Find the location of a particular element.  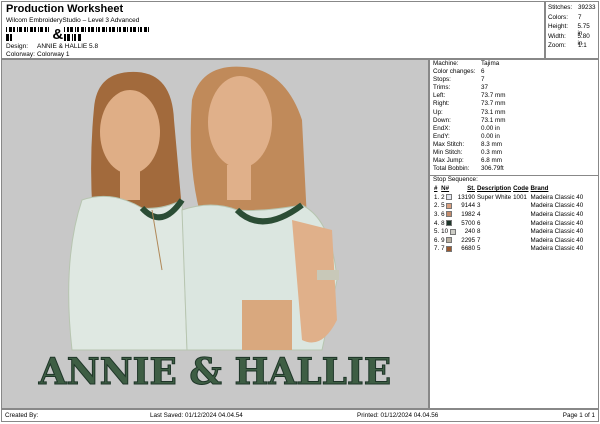

description: 4 is located at coordinates (479, 214).